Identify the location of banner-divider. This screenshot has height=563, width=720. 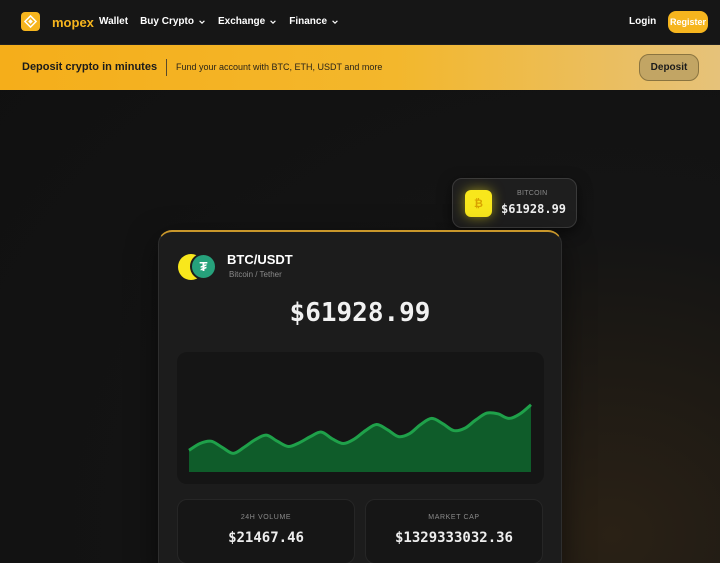
(166, 67).